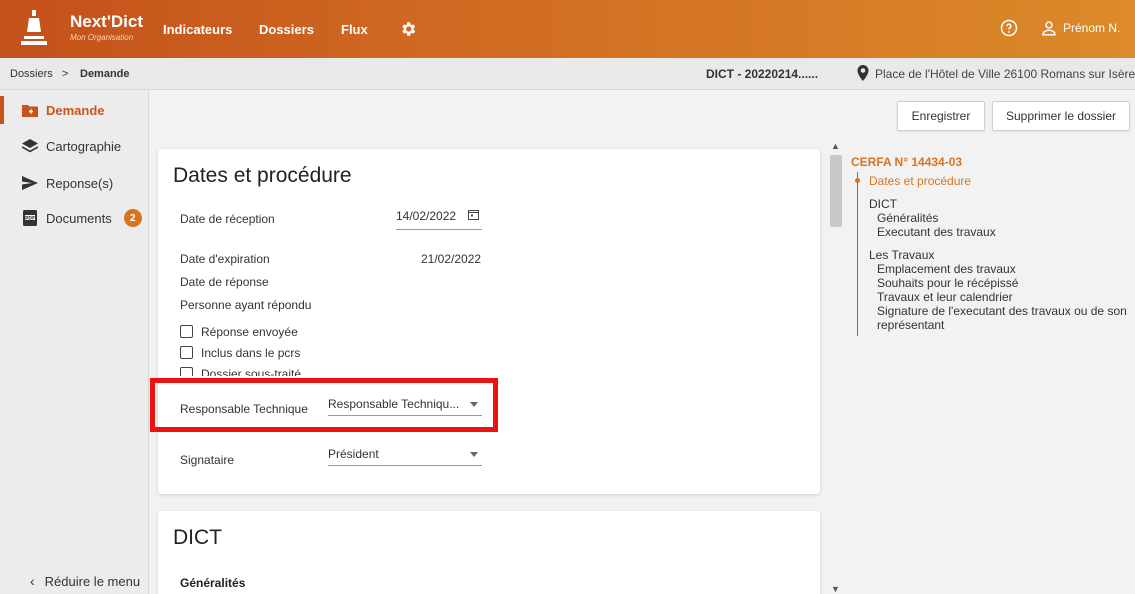  What do you see at coordinates (92, 581) in the screenshot?
I see `reduce-menu-label: Réduire le menu` at bounding box center [92, 581].